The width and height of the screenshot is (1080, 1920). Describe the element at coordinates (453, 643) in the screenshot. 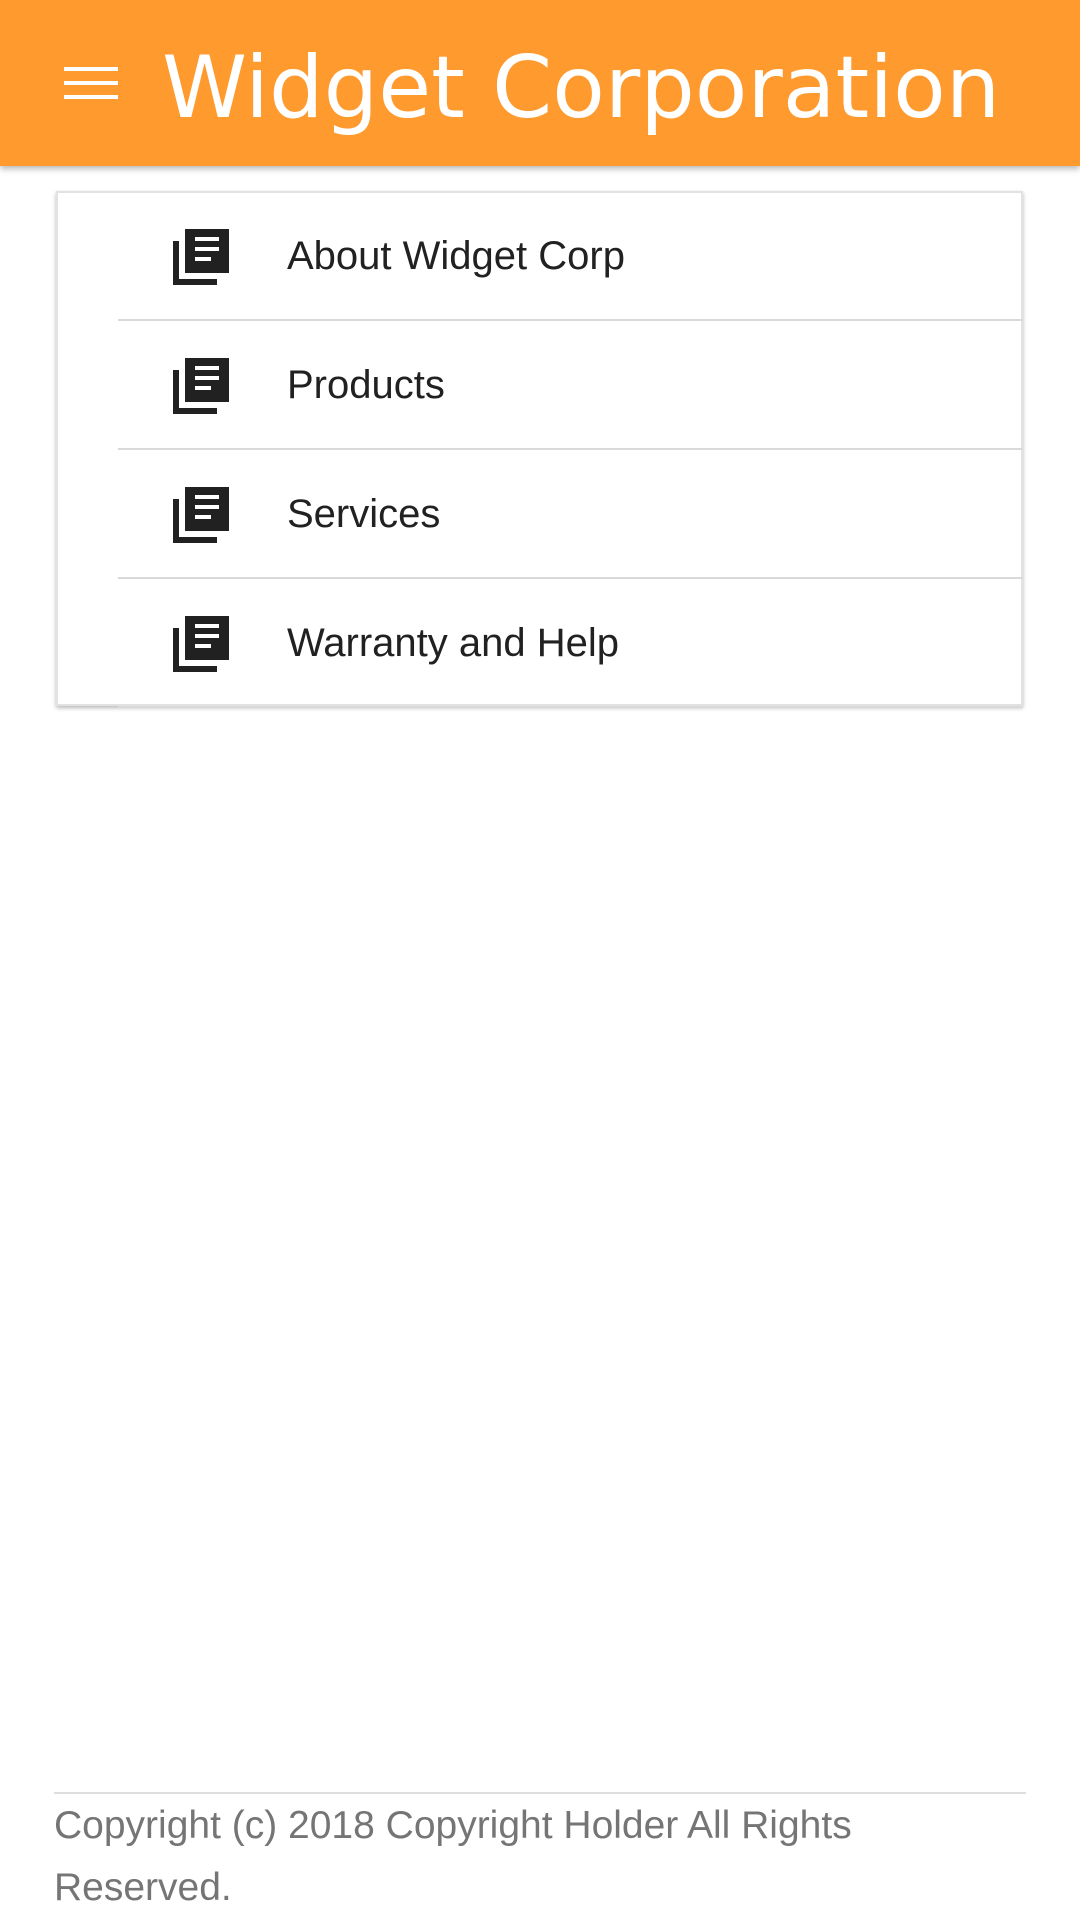

I see `nav-item-label: Warranty and Help` at that location.